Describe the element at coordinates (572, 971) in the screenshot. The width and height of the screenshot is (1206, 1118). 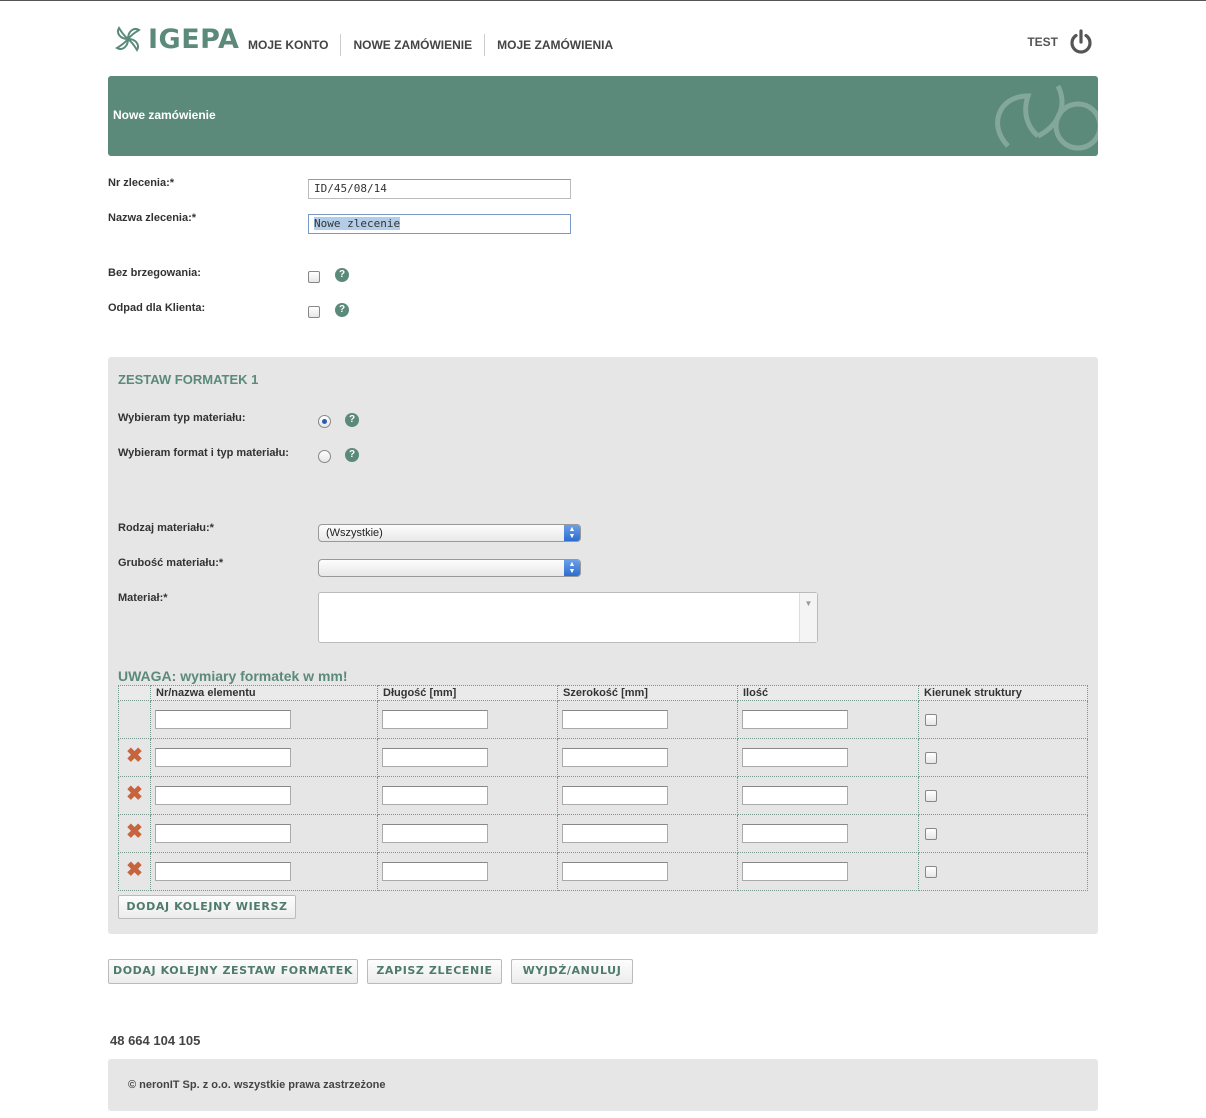
I see `exit-cancel-button: WYJDŹ/ANULUJ` at that location.